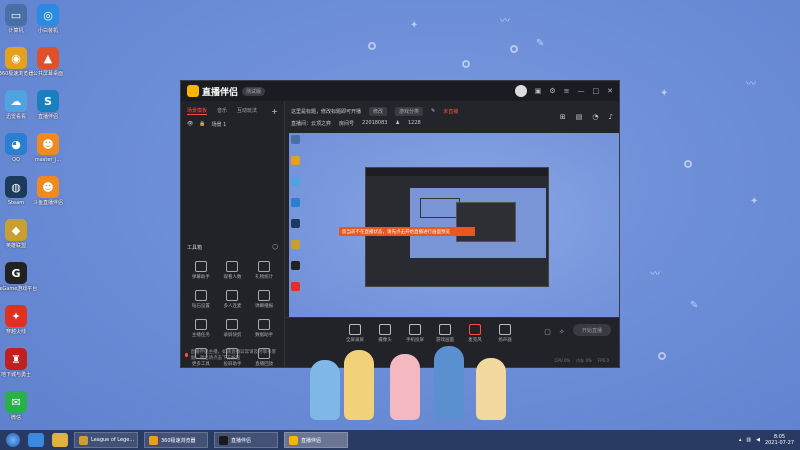  I want to click on tool-label: 更多工具, so click(200, 364).